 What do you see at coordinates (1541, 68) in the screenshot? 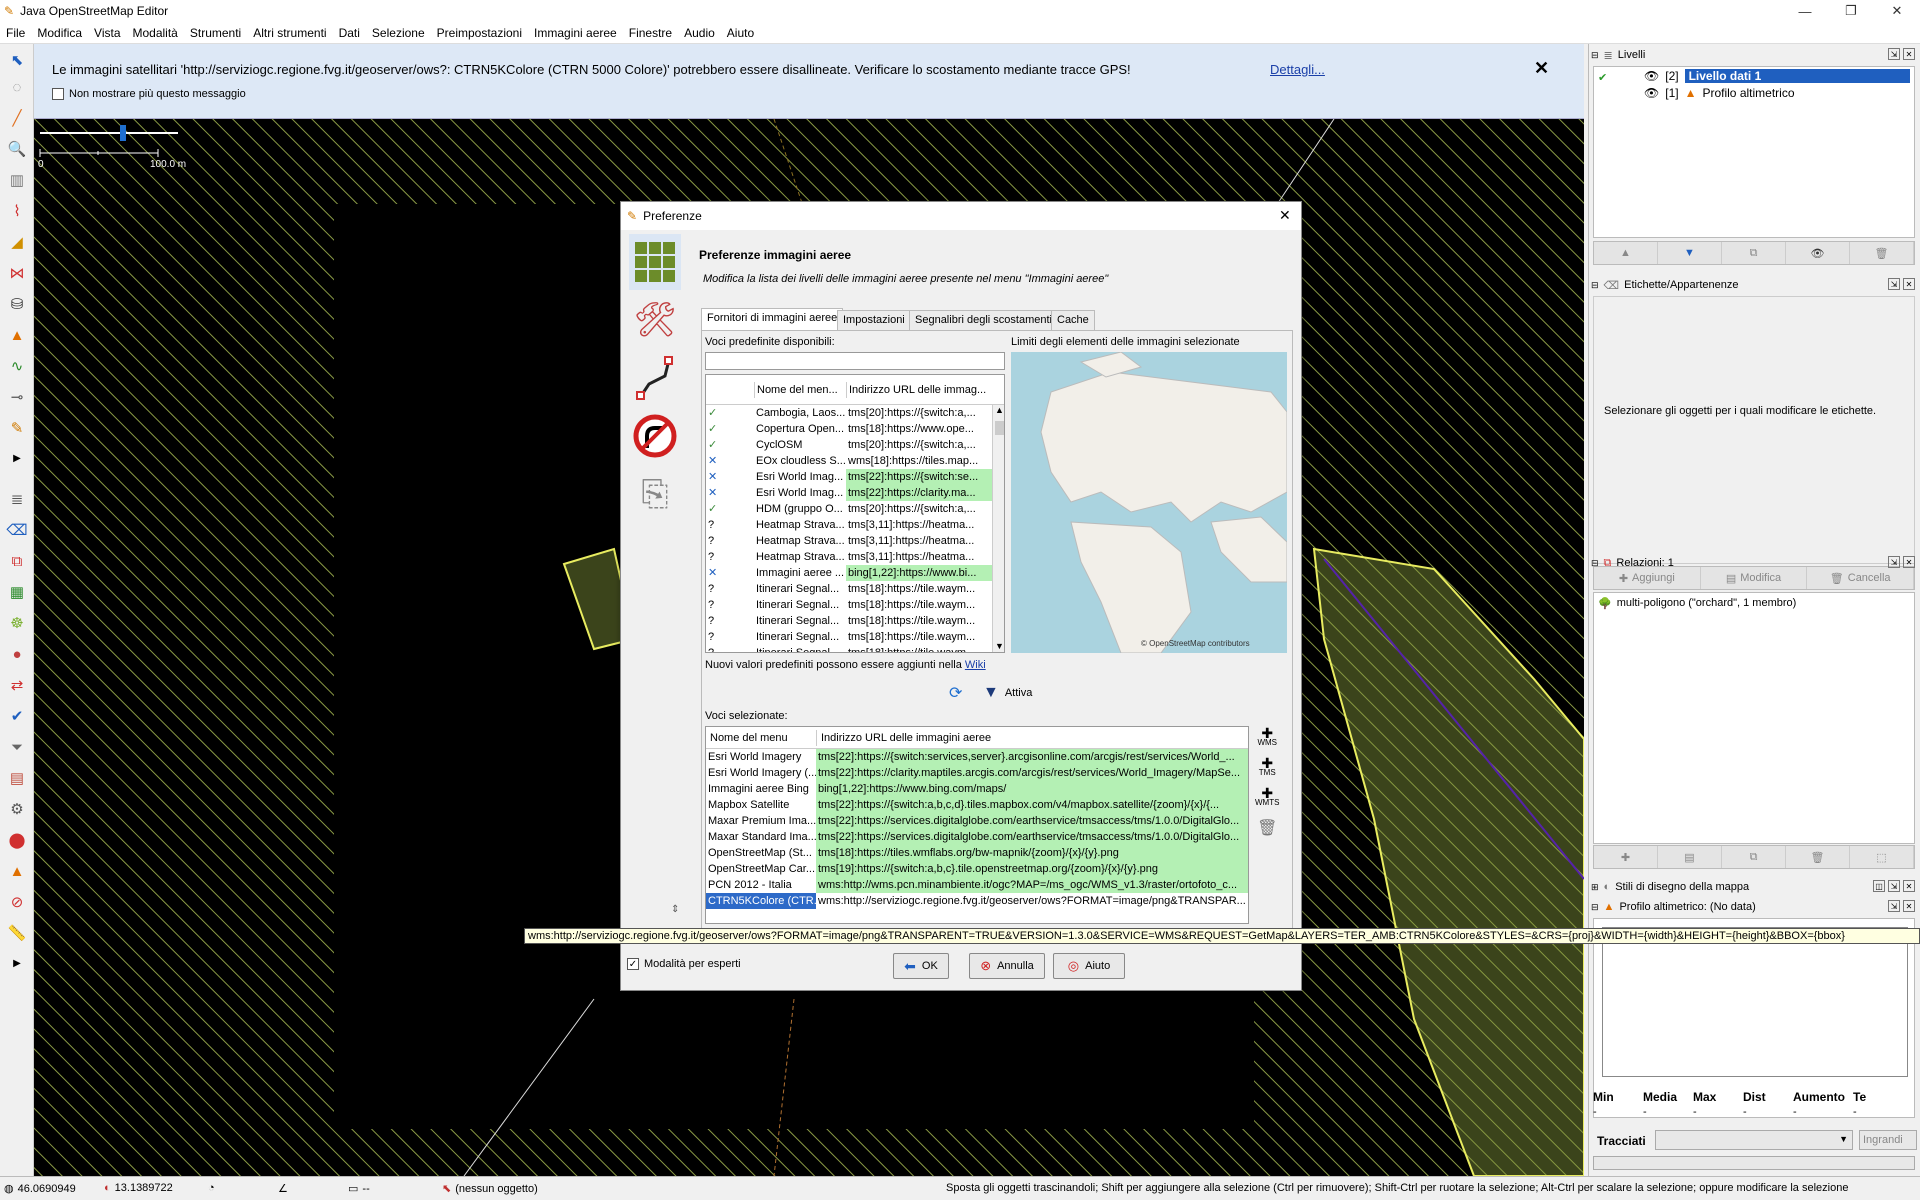
I see `close-icon: ✕` at bounding box center [1541, 68].